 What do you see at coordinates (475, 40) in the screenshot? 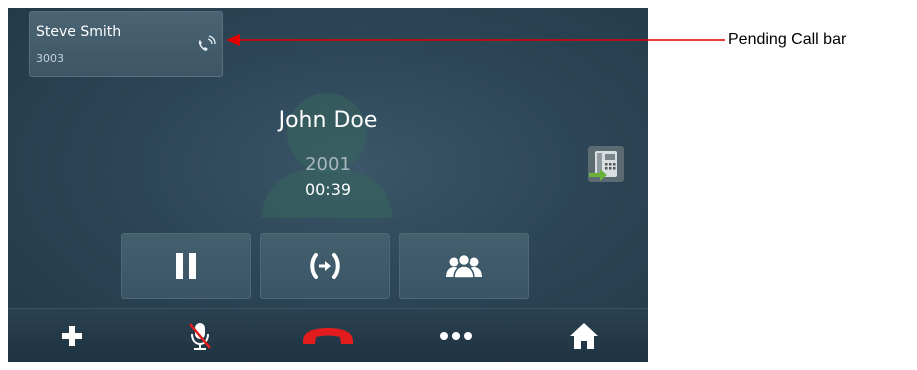
I see `callout-arrow` at bounding box center [475, 40].